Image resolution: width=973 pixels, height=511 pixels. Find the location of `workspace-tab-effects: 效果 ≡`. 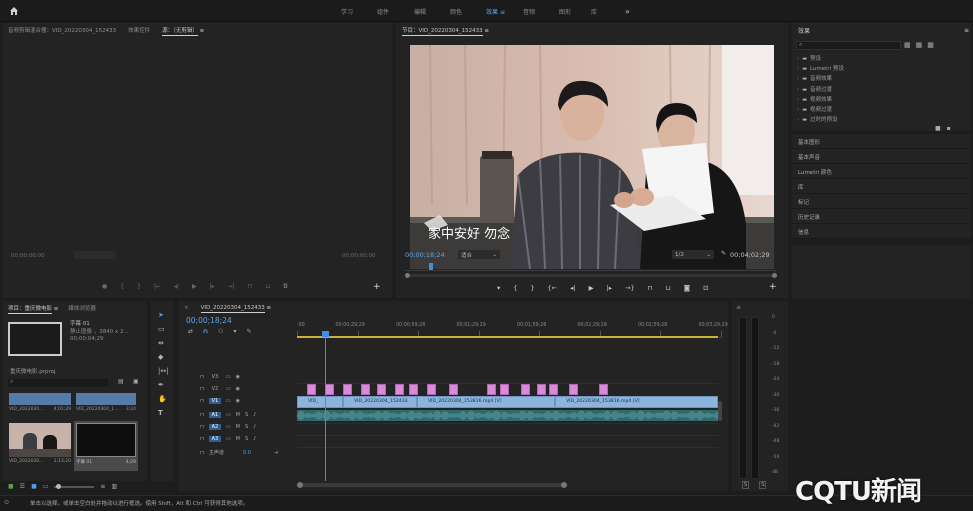

workspace-tab-effects: 效果 ≡ is located at coordinates (504, 11).